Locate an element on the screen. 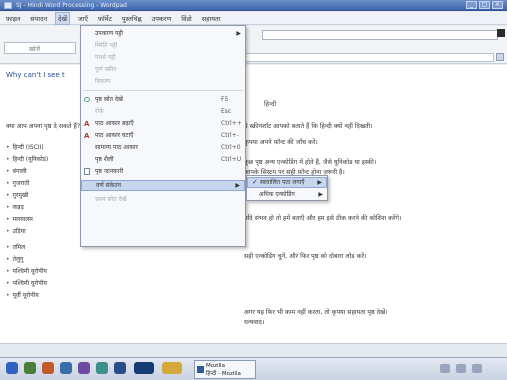 The height and width of the screenshot is (380, 507). editor-icon is located at coordinates (120, 368).